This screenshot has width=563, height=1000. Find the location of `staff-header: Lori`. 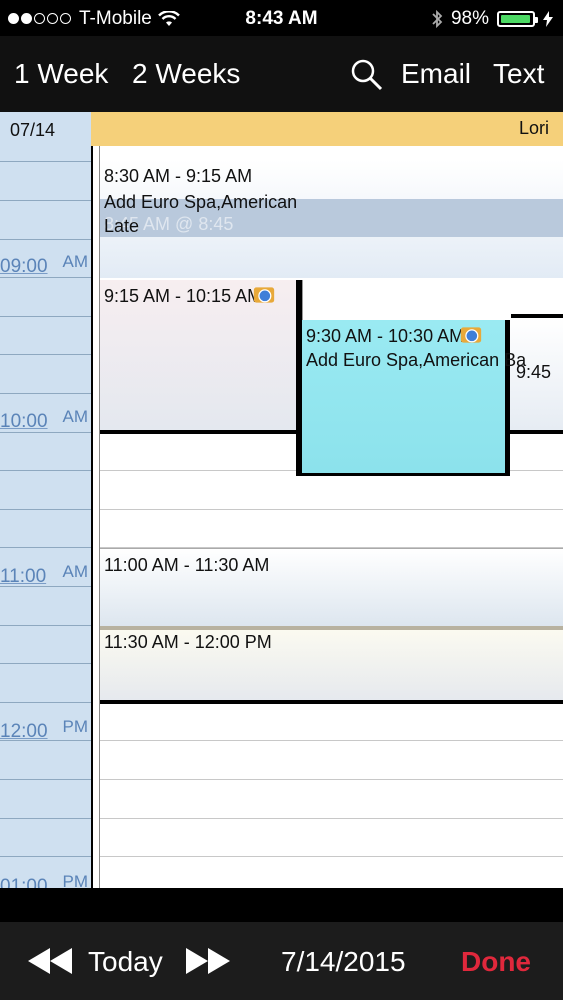

staff-header: Lori is located at coordinates (327, 129).